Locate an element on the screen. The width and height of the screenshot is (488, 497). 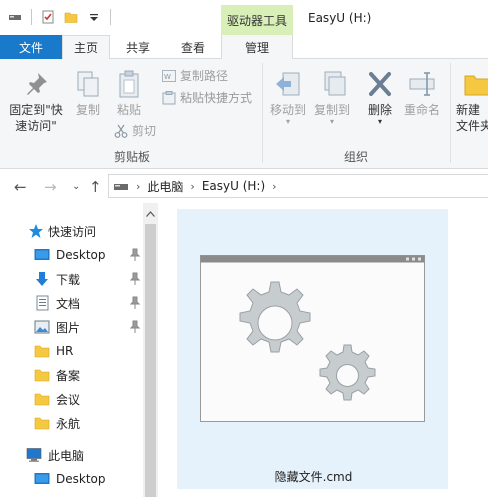
nav-quick-access: 快速访问 is located at coordinates (72, 231).